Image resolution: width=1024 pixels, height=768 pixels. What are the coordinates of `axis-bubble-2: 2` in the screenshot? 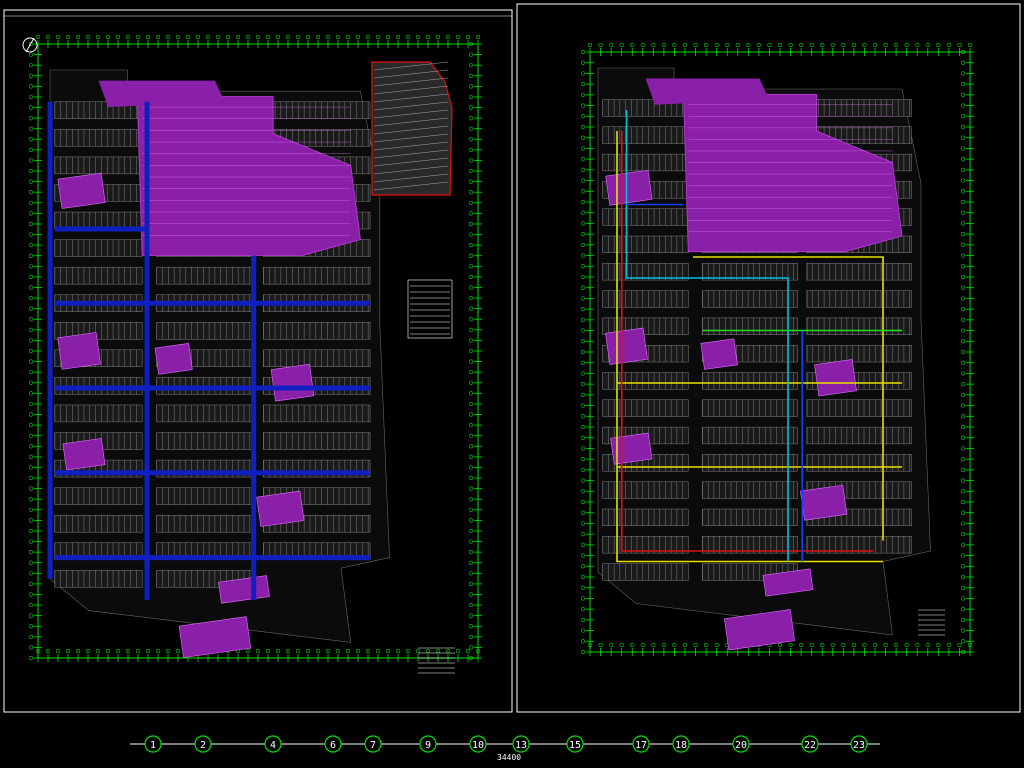 It's located at (203, 744).